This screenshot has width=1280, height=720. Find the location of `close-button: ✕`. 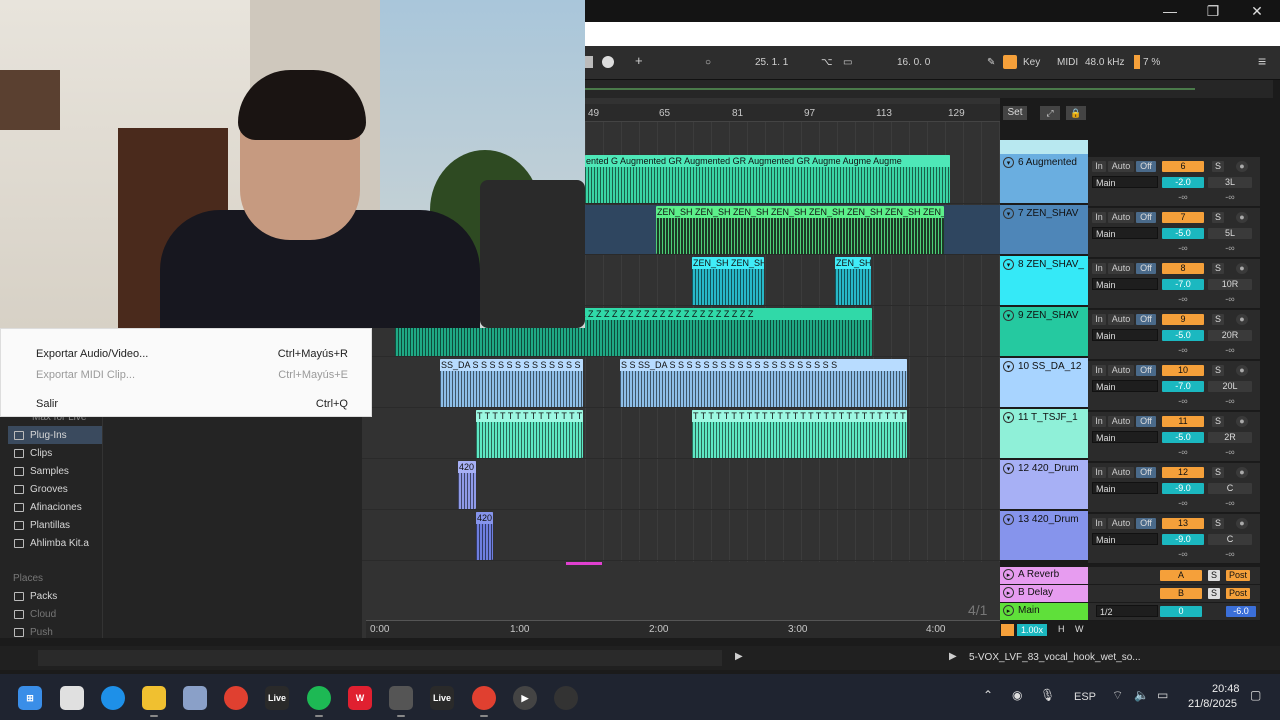

close-button: ✕ is located at coordinates (1257, 11).